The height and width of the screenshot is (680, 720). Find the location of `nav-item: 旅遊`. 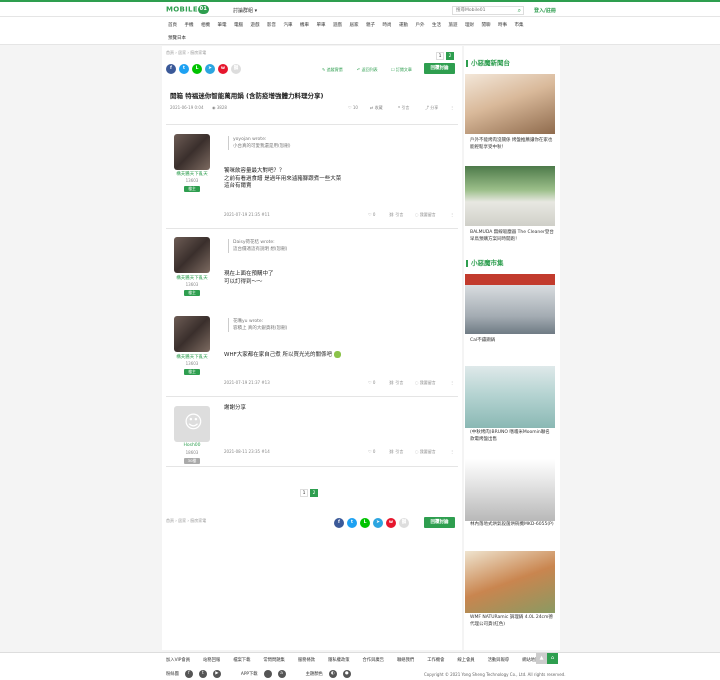

nav-item: 旅遊 is located at coordinates (453, 25).